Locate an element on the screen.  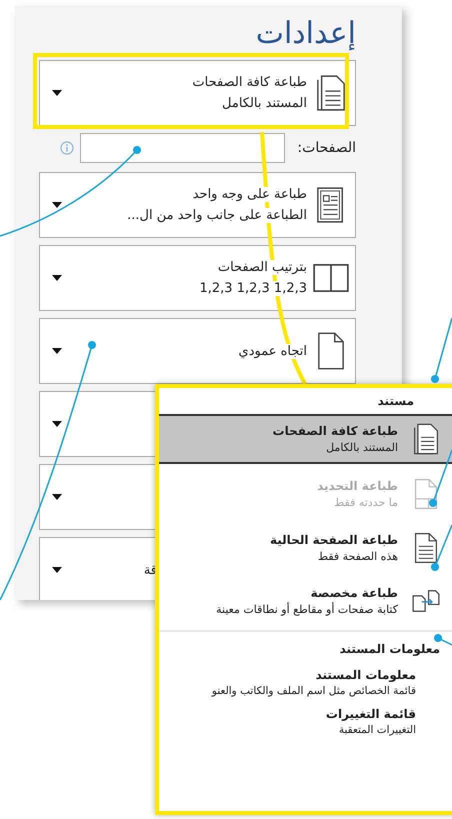
settings-title: إعدادات is located at coordinates (305, 34).